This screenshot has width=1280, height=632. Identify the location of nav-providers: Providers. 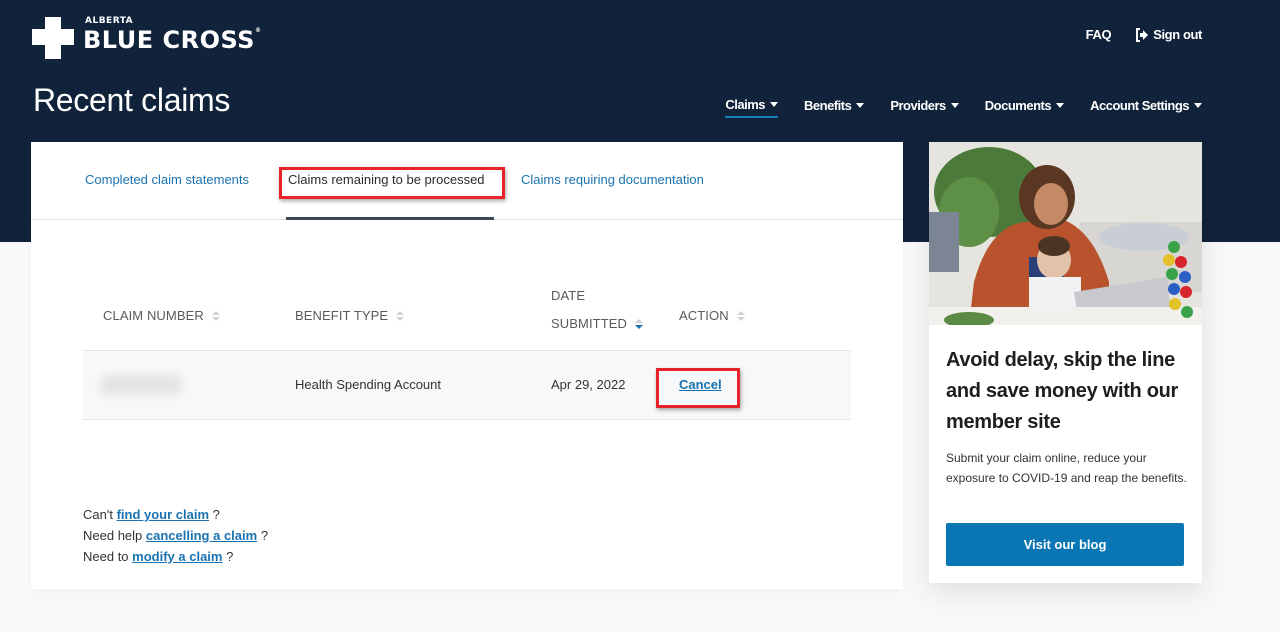
(924, 107).